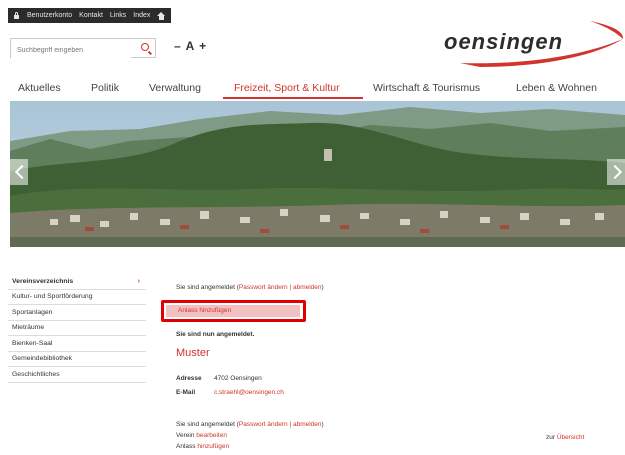 The width and height of the screenshot is (625, 455). What do you see at coordinates (118, 15) in the screenshot?
I see `links-link: Links` at bounding box center [118, 15].